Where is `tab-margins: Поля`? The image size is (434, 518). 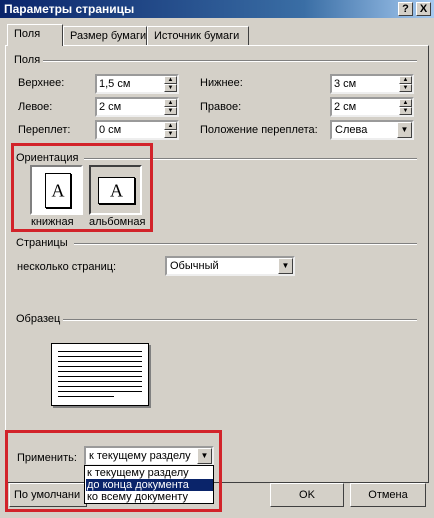
tab-margins: Поля is located at coordinates (35, 35).